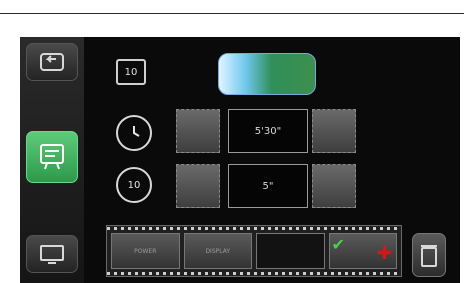 The height and width of the screenshot is (283, 464). What do you see at coordinates (338, 244) in the screenshot?
I see `check-icon: ✔` at bounding box center [338, 244].